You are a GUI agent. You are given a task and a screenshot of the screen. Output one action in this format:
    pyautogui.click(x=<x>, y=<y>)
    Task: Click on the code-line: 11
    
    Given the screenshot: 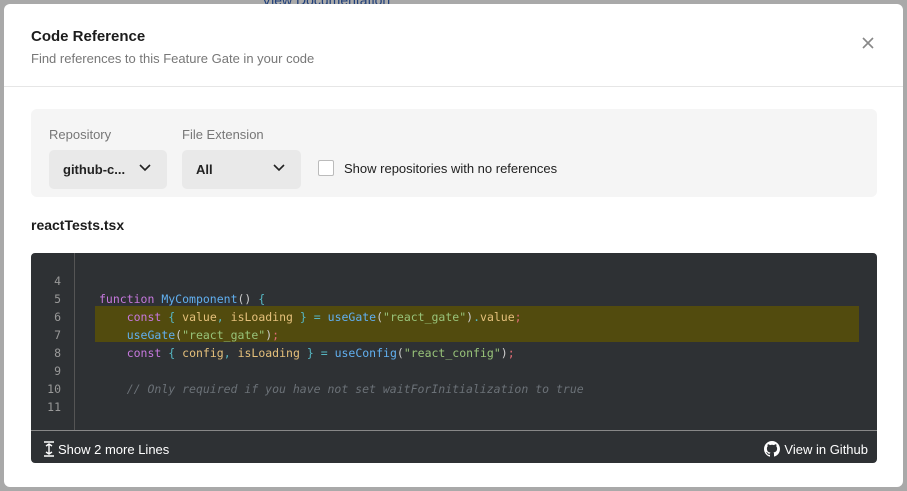 What is the action you would take?
    pyautogui.click(x=454, y=407)
    